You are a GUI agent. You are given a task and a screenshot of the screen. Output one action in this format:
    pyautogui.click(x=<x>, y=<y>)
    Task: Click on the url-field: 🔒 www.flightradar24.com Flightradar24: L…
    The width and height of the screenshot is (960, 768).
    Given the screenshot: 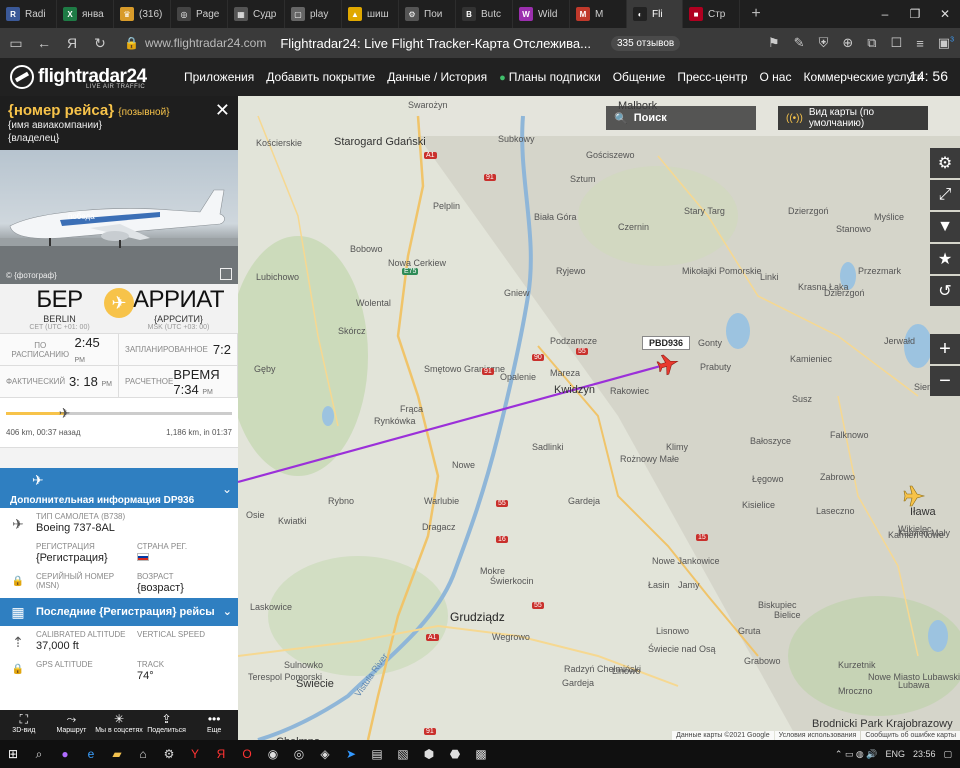 What is the action you would take?
    pyautogui.click(x=357, y=43)
    